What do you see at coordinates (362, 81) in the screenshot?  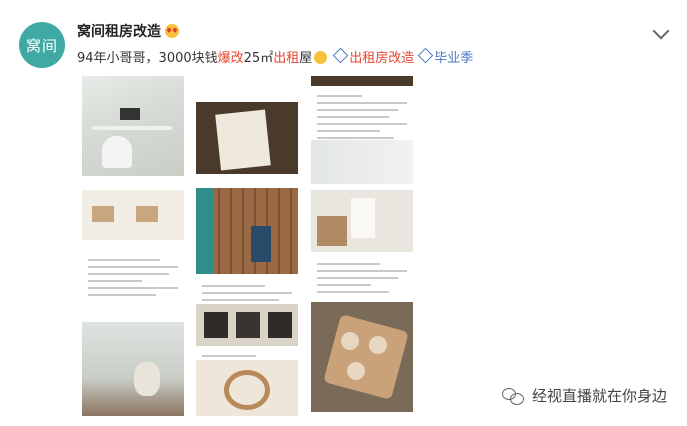 I see `post-image-top` at bounding box center [362, 81].